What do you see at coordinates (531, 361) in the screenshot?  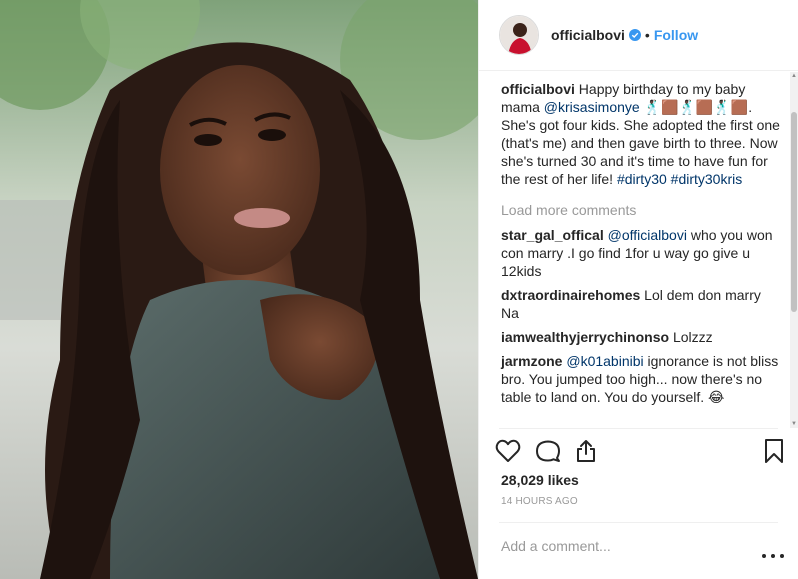 I see `comment-username: jarmzone` at bounding box center [531, 361].